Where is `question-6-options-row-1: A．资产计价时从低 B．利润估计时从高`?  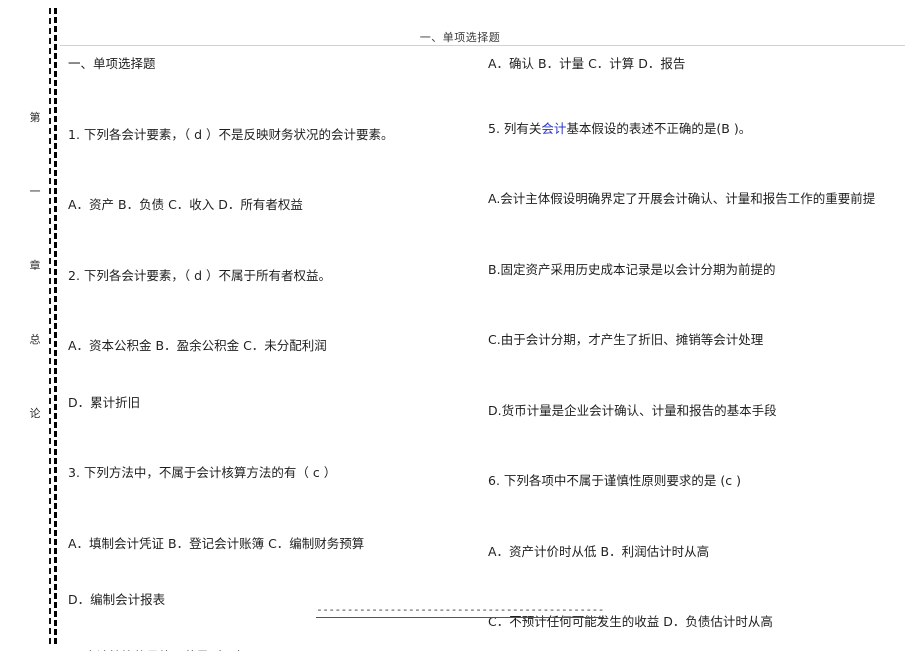
question-6-options-row-1: A．资产计价时从低 B．利润估计时从高 is located at coordinates (599, 551).